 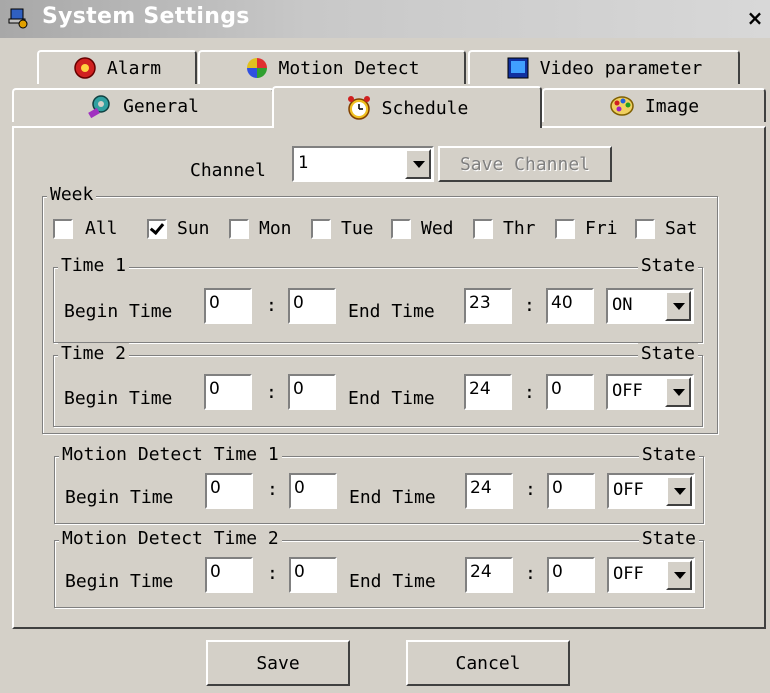 I want to click on channel-dropdown-button, so click(x=418, y=164).